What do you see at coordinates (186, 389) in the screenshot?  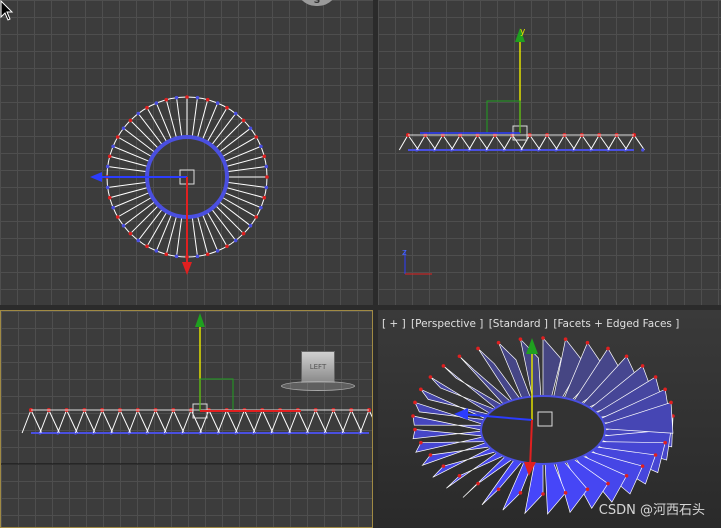 I see `left-view-ring-gear` at bounding box center [186, 389].